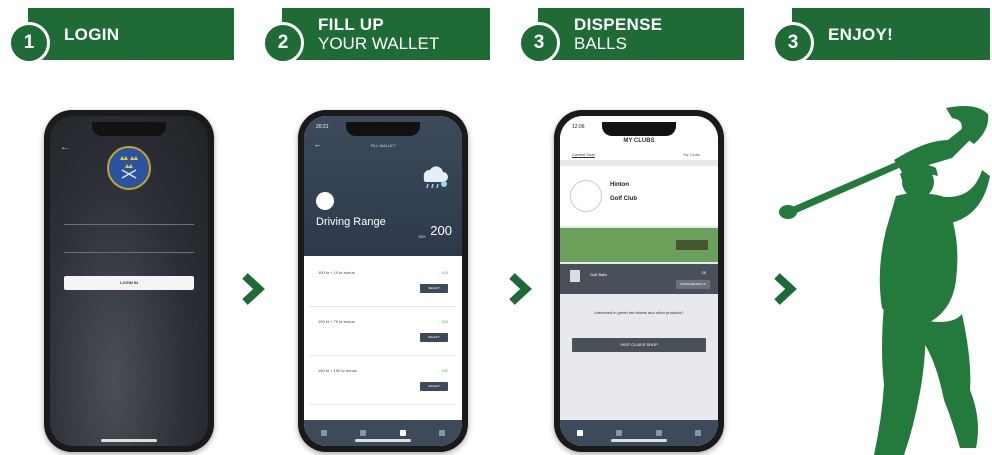  I want to click on package-card: 100 kr + 75 kr bonus - 150 SELECT, so click(383, 334).